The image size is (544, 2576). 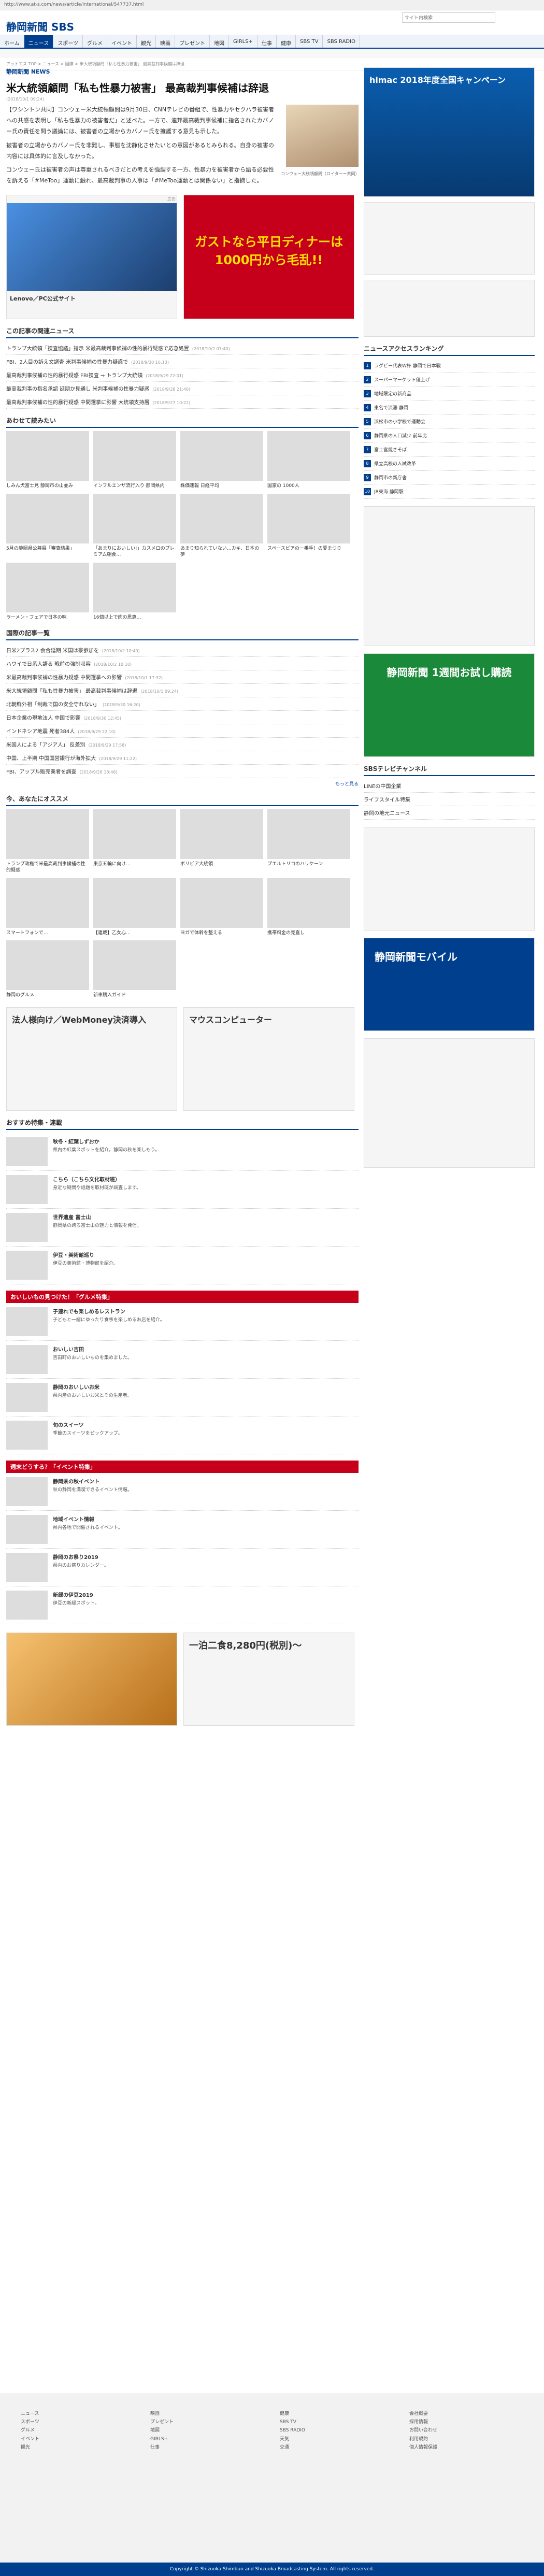 I want to click on ad-title: 一泊二食8,280円(税別)〜, so click(x=269, y=1645).